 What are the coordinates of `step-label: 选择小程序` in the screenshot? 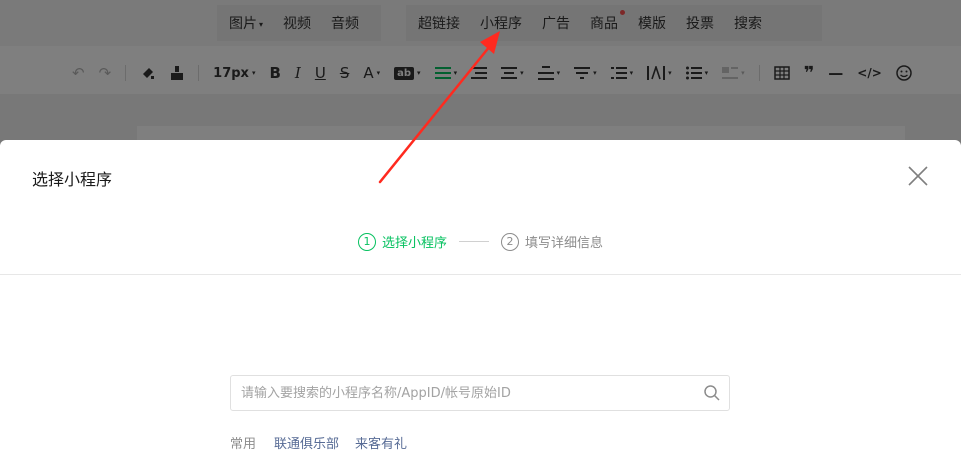 It's located at (414, 243).